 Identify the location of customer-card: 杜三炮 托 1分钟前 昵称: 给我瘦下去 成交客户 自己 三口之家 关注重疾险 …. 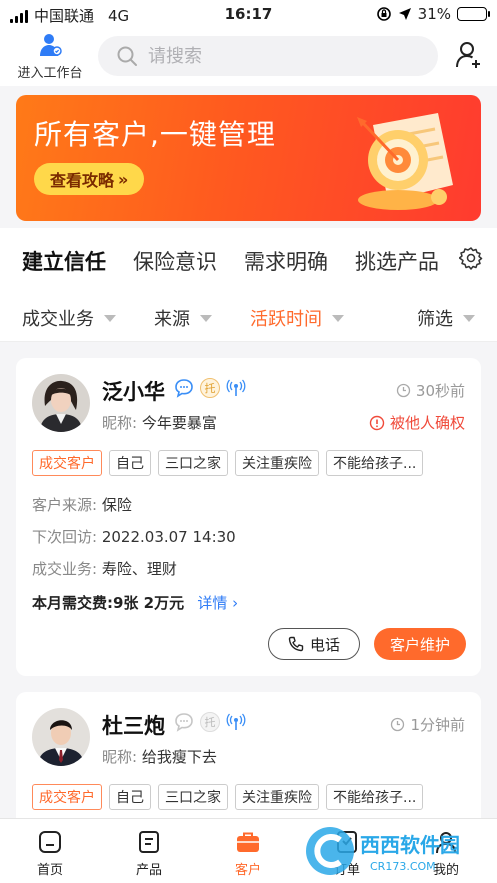
(248, 762).